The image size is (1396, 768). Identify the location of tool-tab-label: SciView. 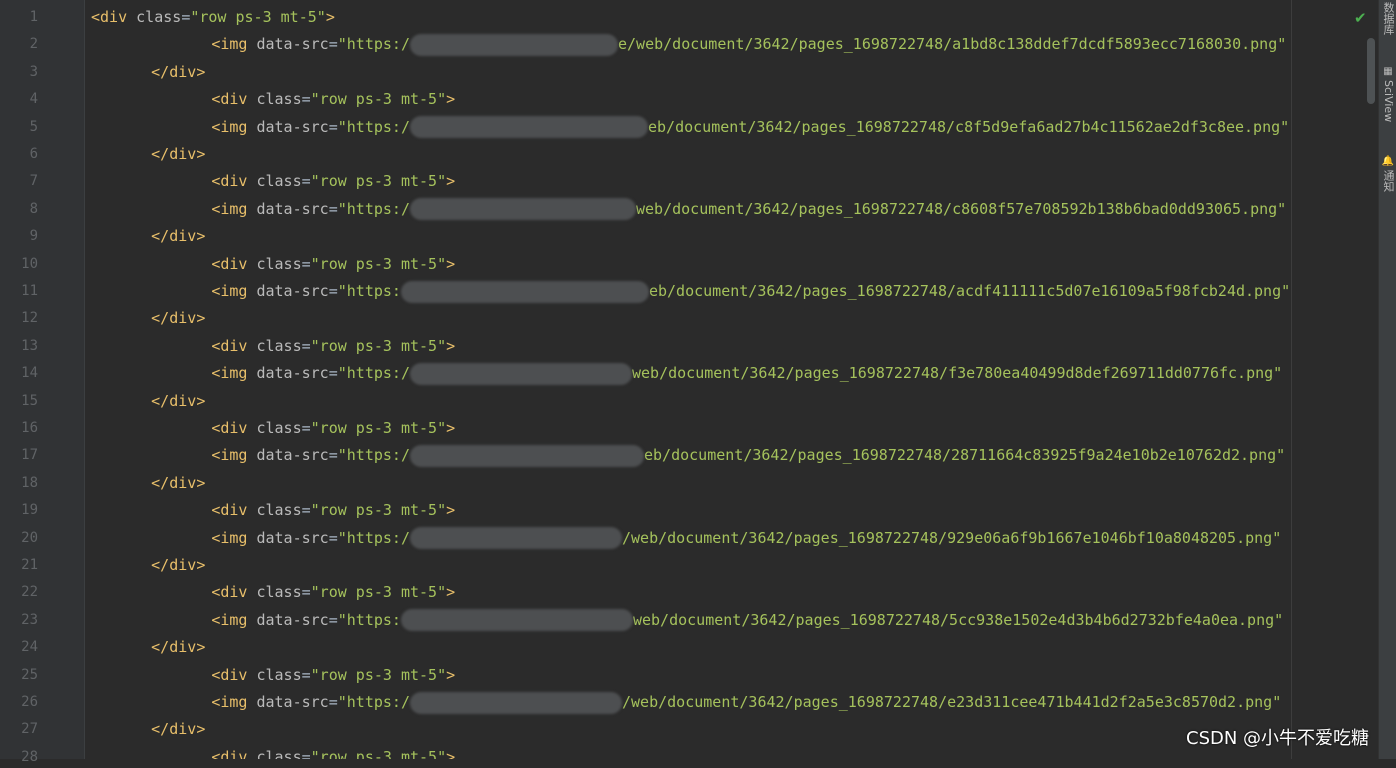
(1388, 101).